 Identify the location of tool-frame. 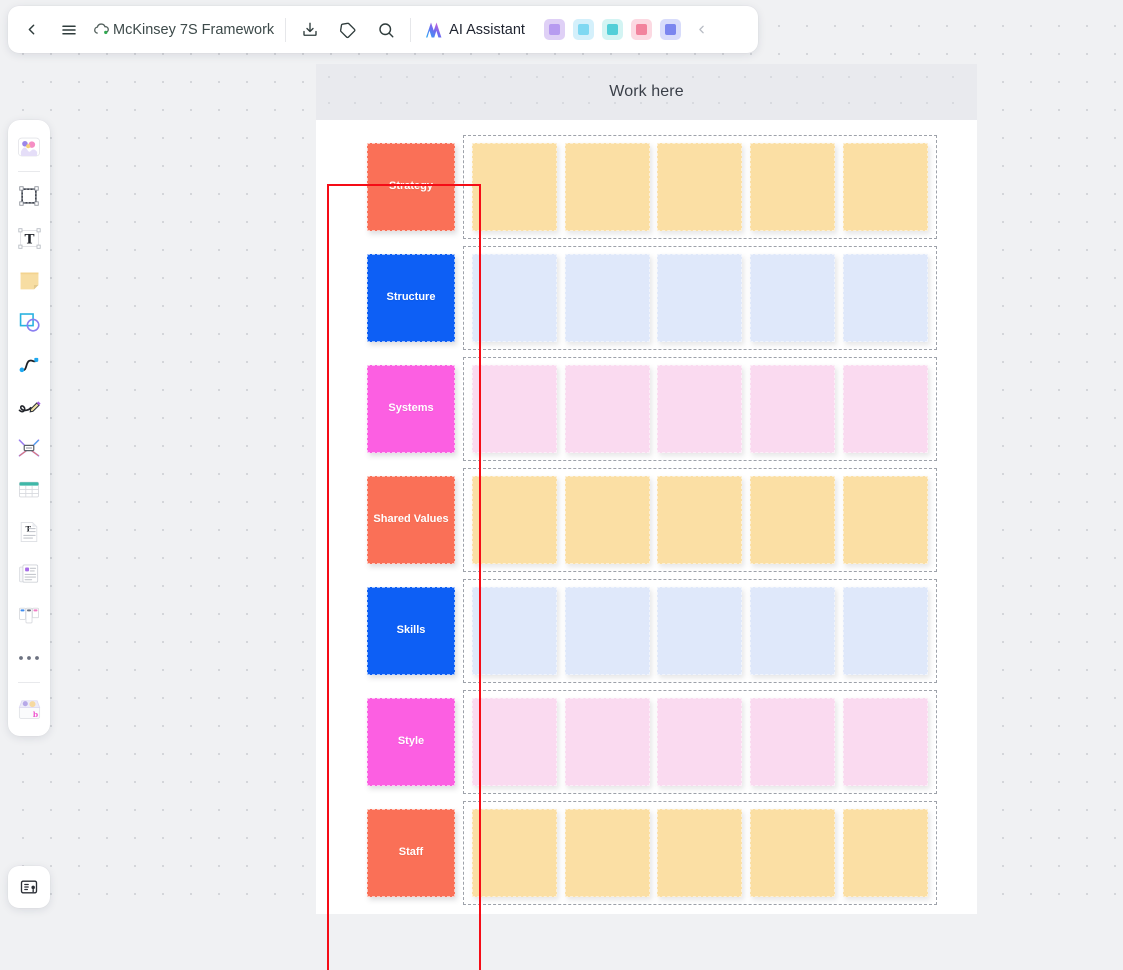
(29, 196).